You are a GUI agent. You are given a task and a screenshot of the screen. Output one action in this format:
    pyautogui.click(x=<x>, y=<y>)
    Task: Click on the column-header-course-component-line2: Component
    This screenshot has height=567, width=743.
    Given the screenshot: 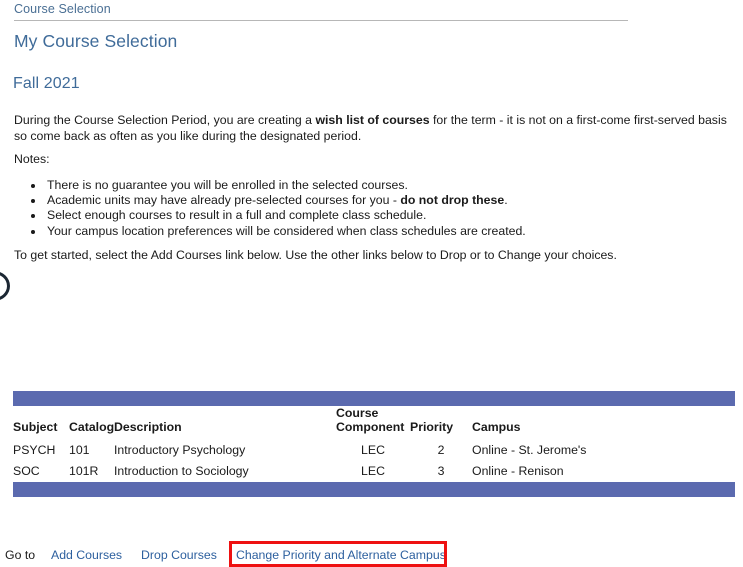 What is the action you would take?
    pyautogui.click(x=370, y=427)
    